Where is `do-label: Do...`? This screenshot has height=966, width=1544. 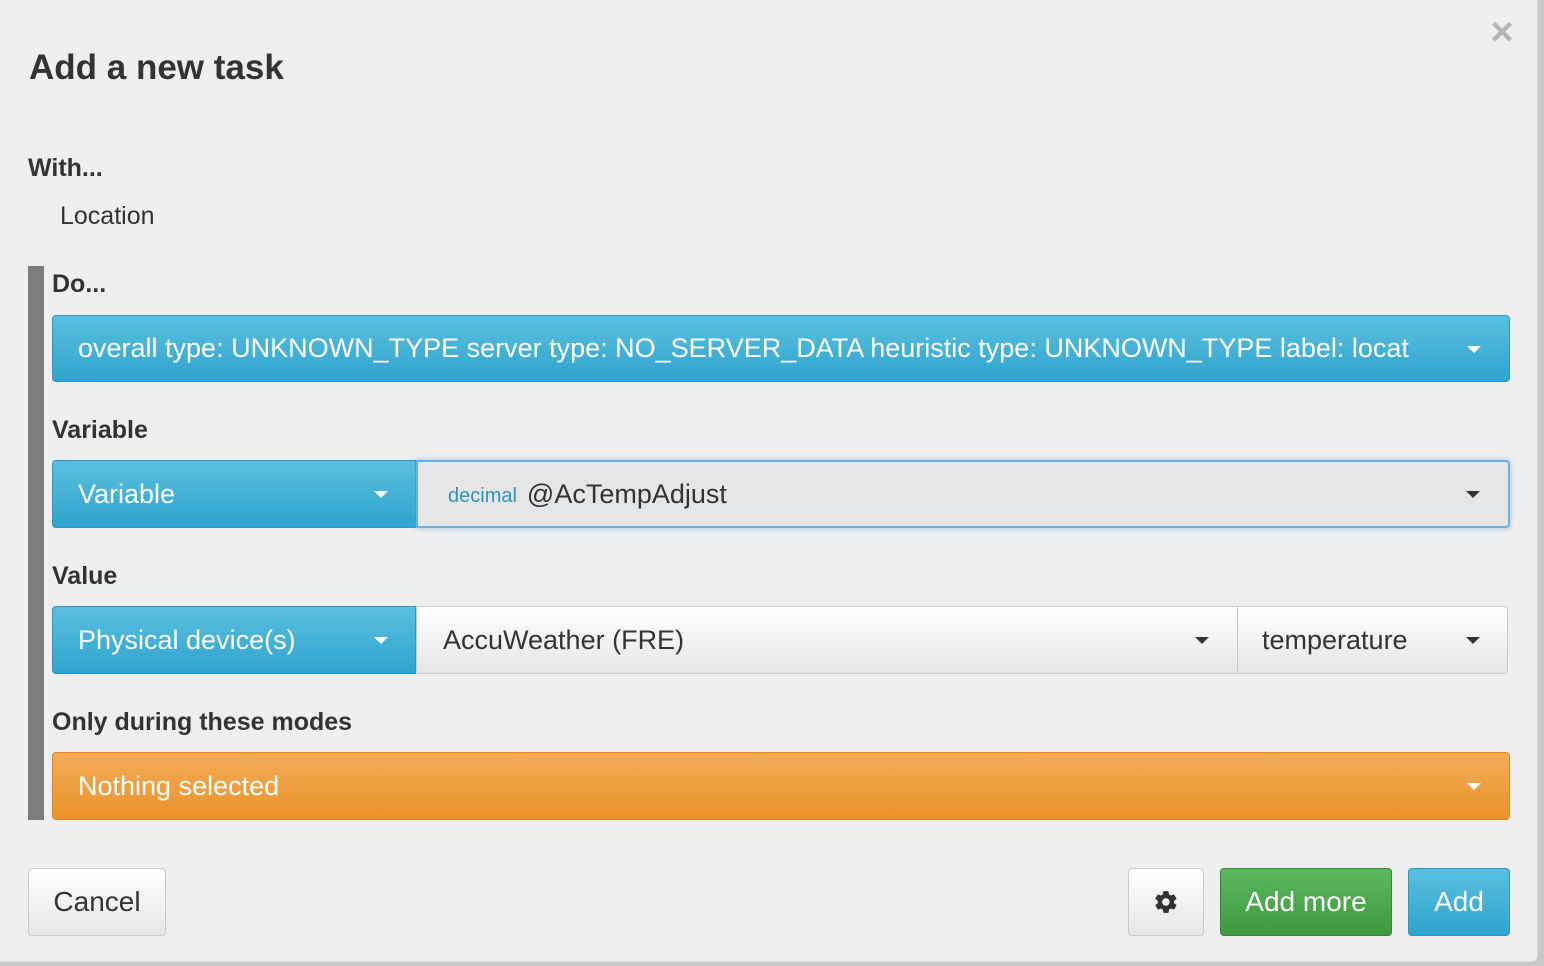 do-label: Do... is located at coordinates (79, 284).